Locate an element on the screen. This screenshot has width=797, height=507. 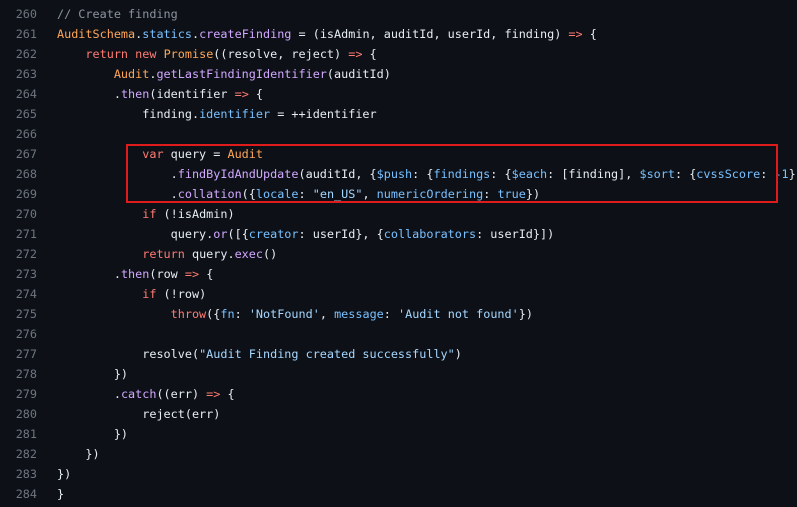
code-token: (auditId, { is located at coordinates (337, 174).